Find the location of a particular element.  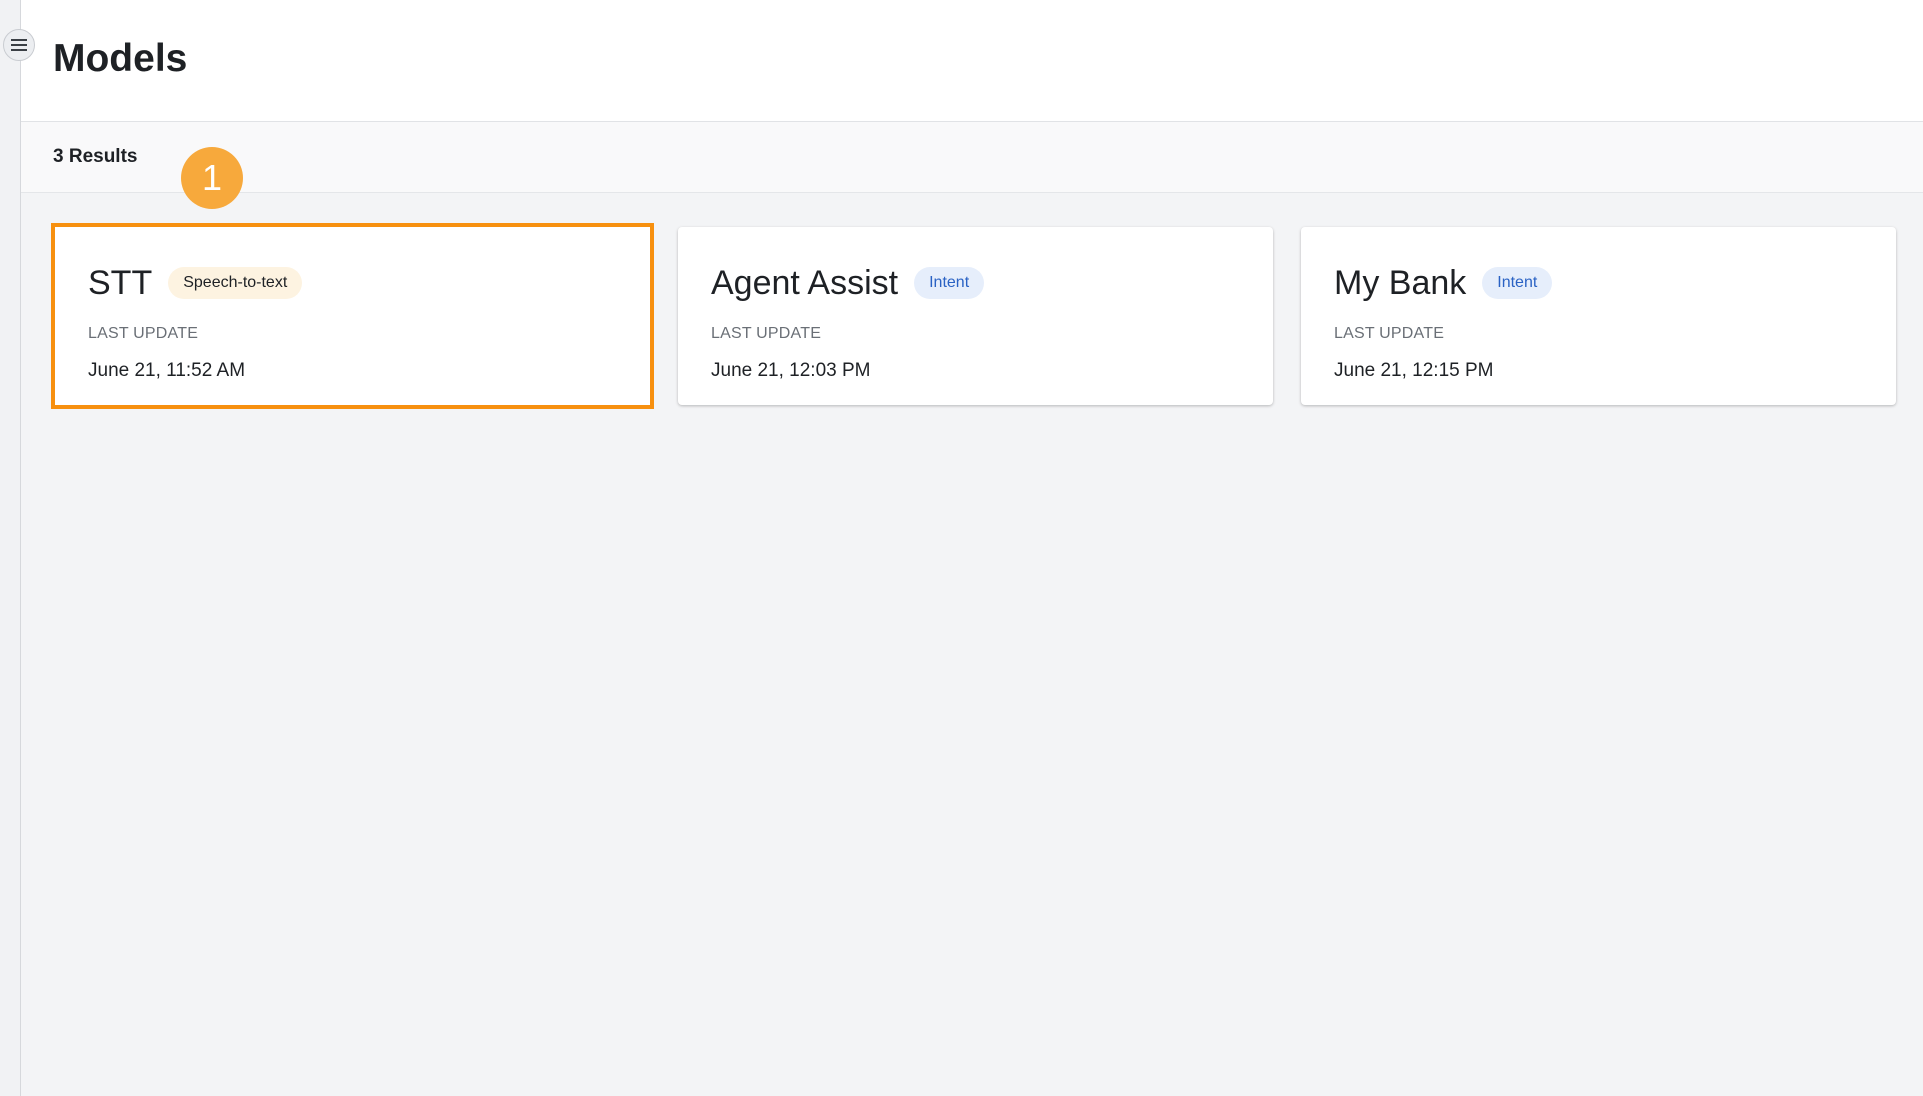

results-count: 3 Results is located at coordinates (95, 156).